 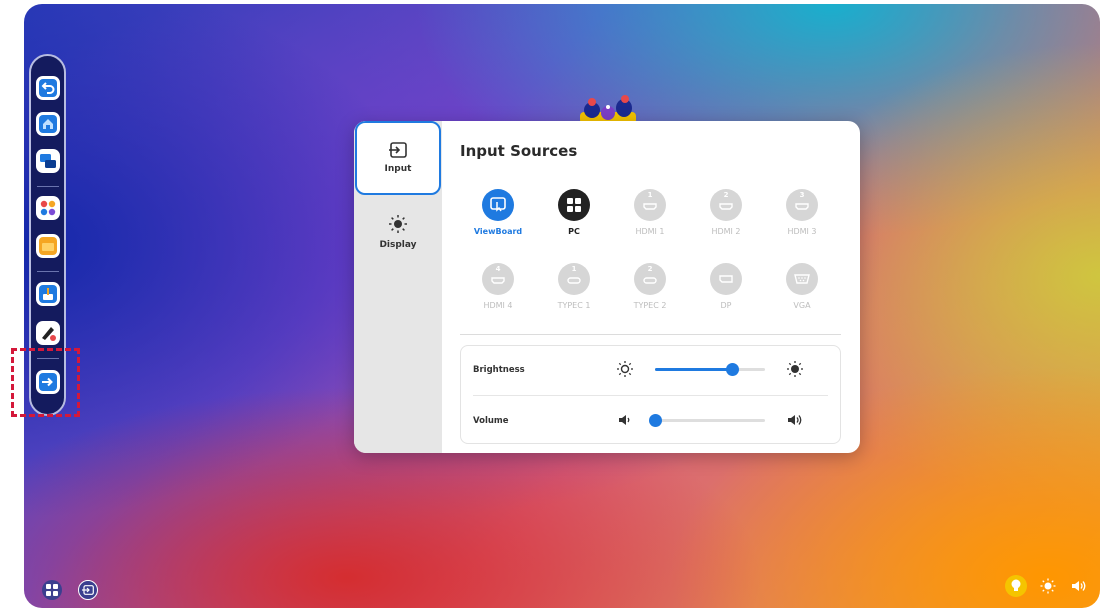 I want to click on source-label: ViewBoard, so click(x=498, y=231).